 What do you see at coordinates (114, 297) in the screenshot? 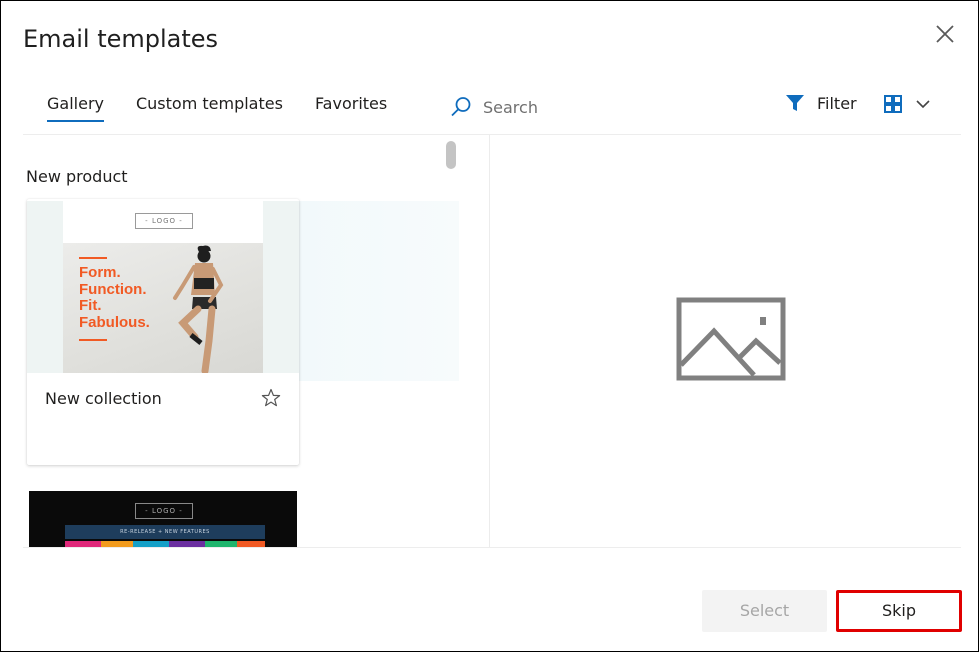
I see `thumbnail-headline: Form. Function. Fit. Fabulous.` at bounding box center [114, 297].